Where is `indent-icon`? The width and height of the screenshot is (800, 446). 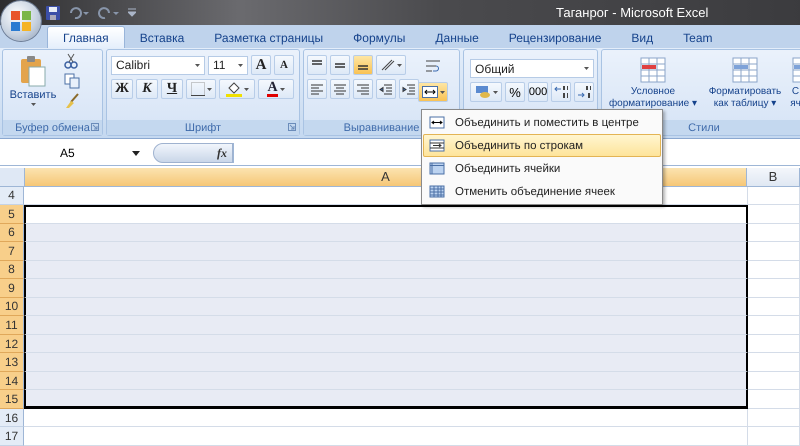
indent-icon is located at coordinates (386, 89).